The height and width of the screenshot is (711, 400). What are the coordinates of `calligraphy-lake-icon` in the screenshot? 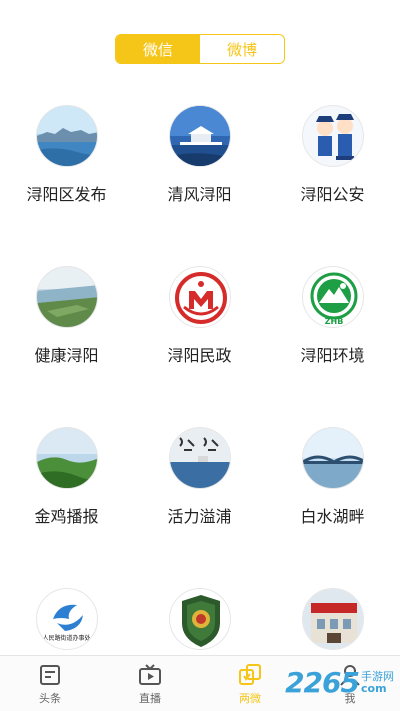 It's located at (199, 458).